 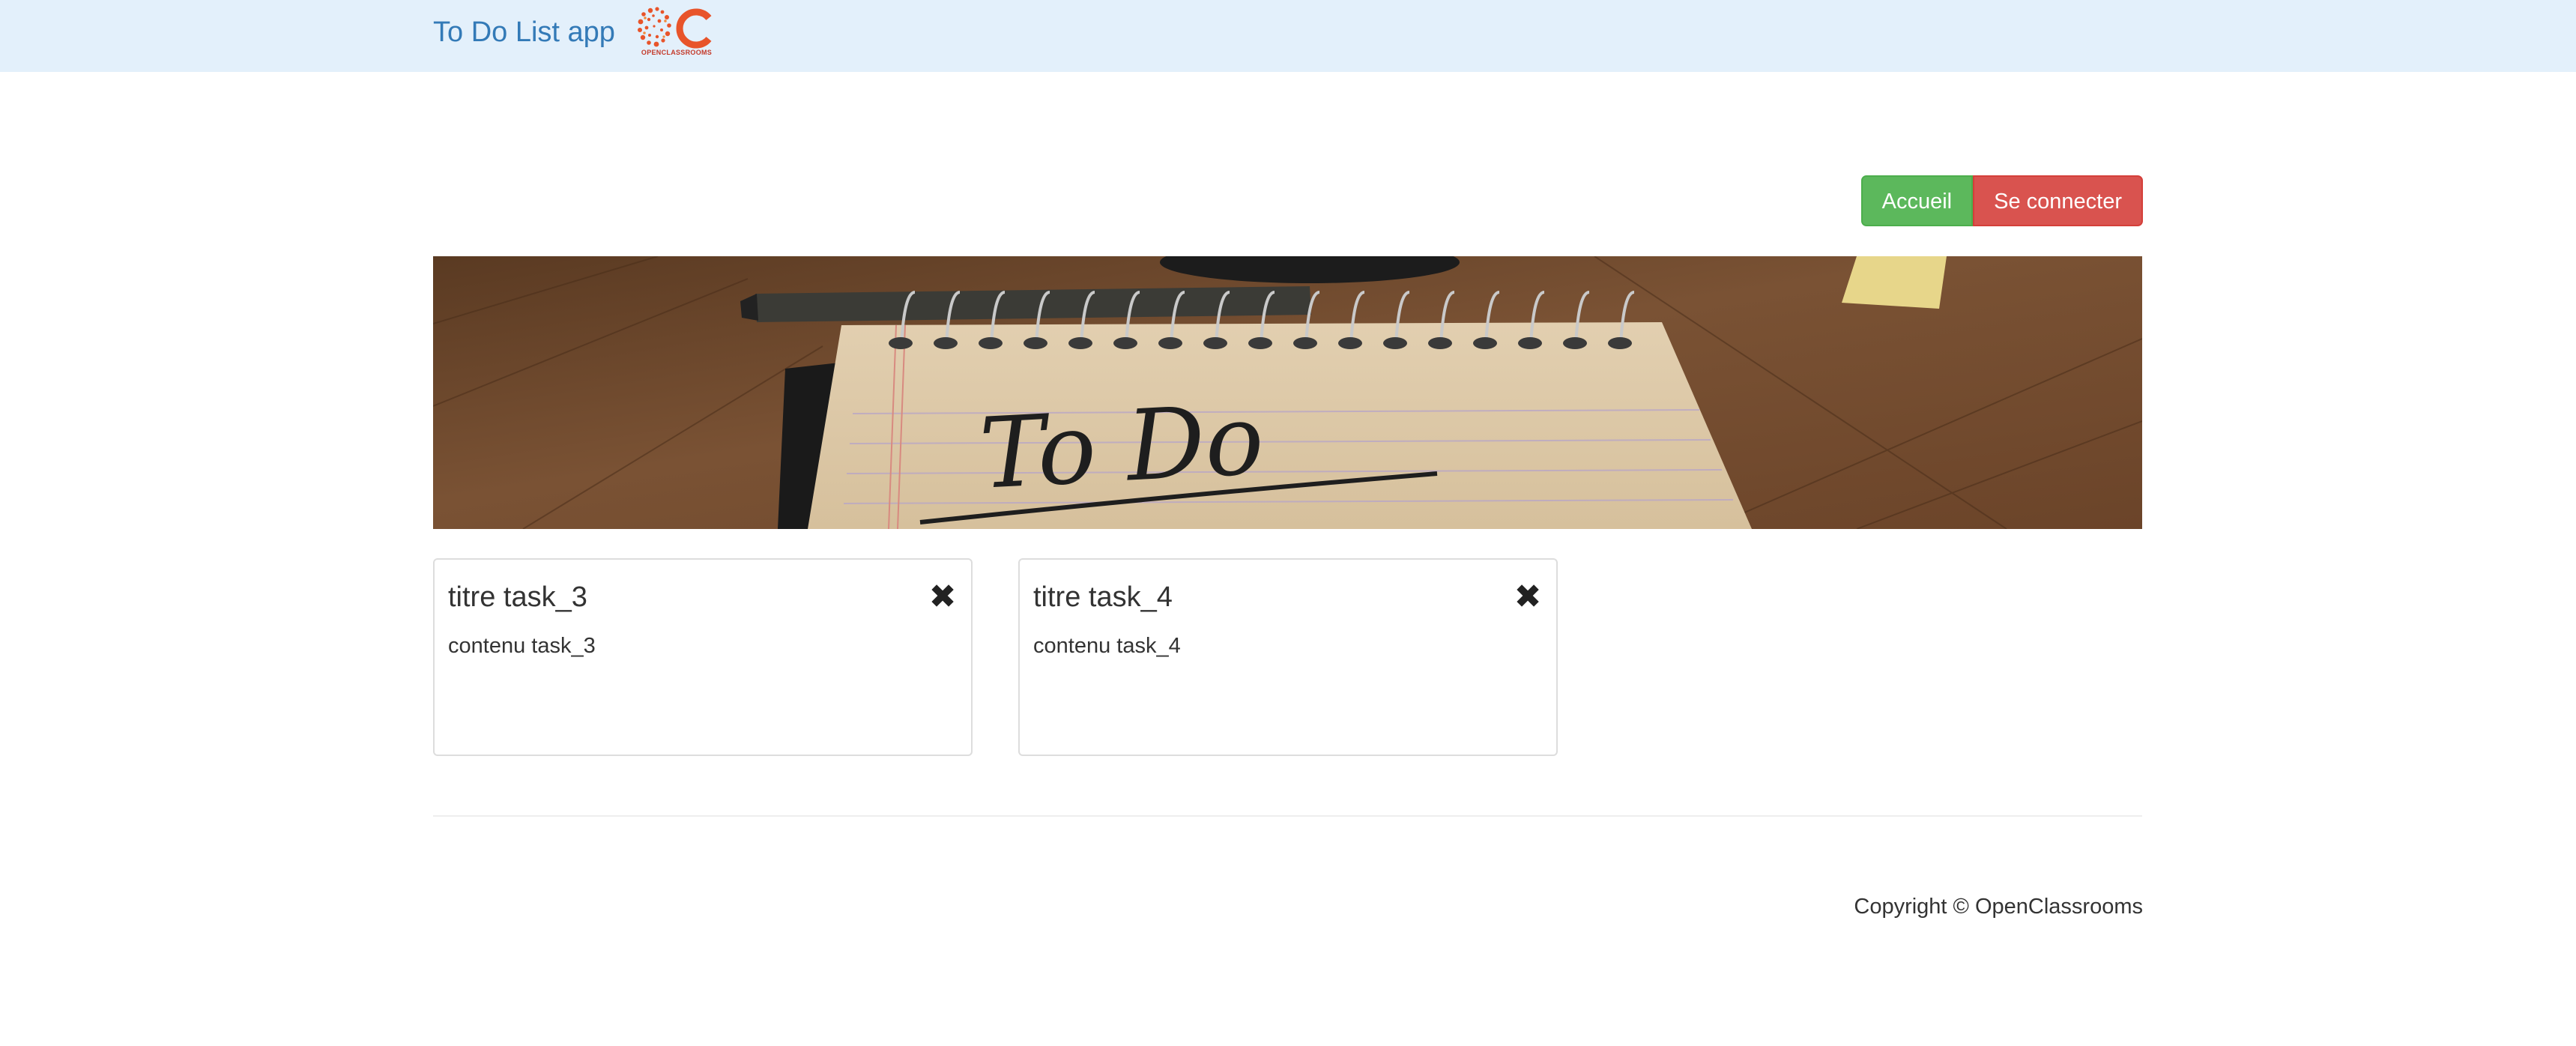 I want to click on task-card: titre task_4 contenu task_4 ✖, so click(x=1288, y=657).